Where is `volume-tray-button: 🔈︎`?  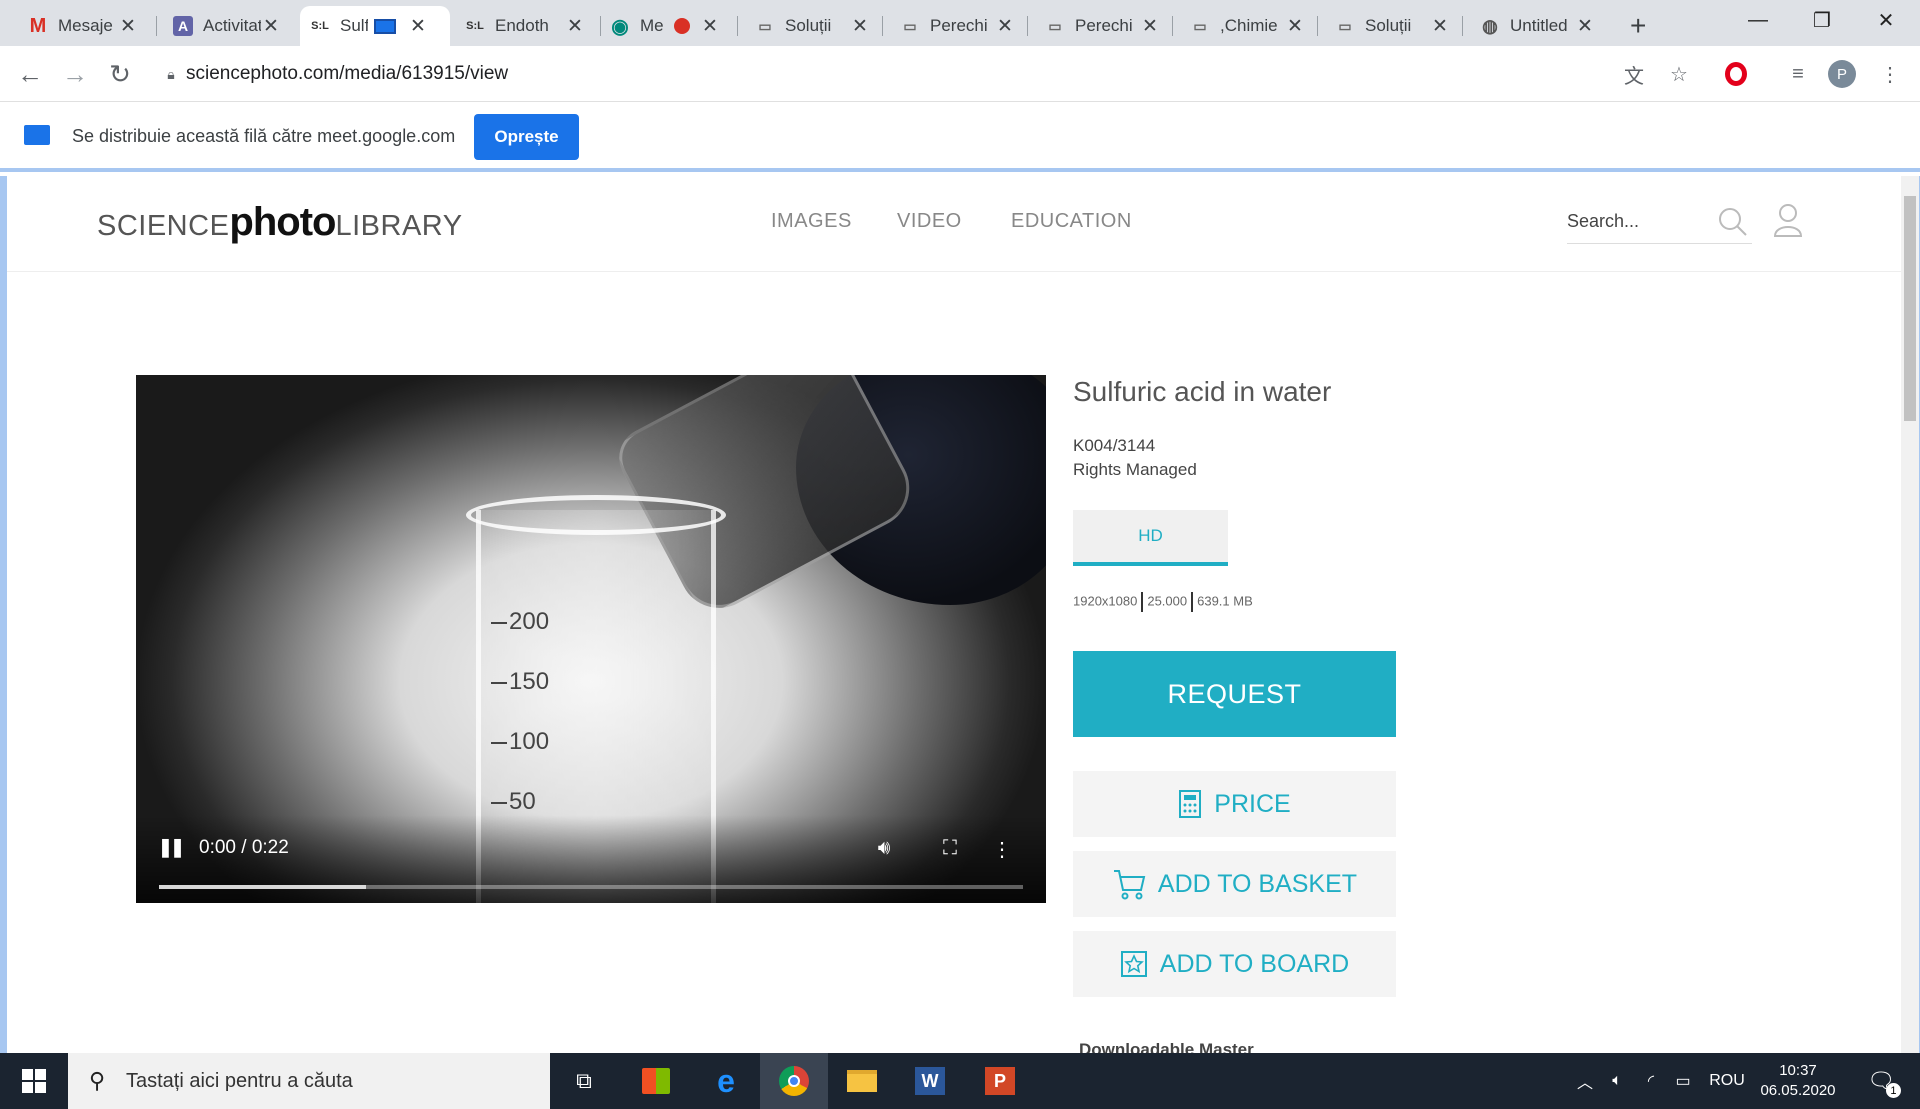 volume-tray-button: 🔈︎ is located at coordinates (1617, 1081).